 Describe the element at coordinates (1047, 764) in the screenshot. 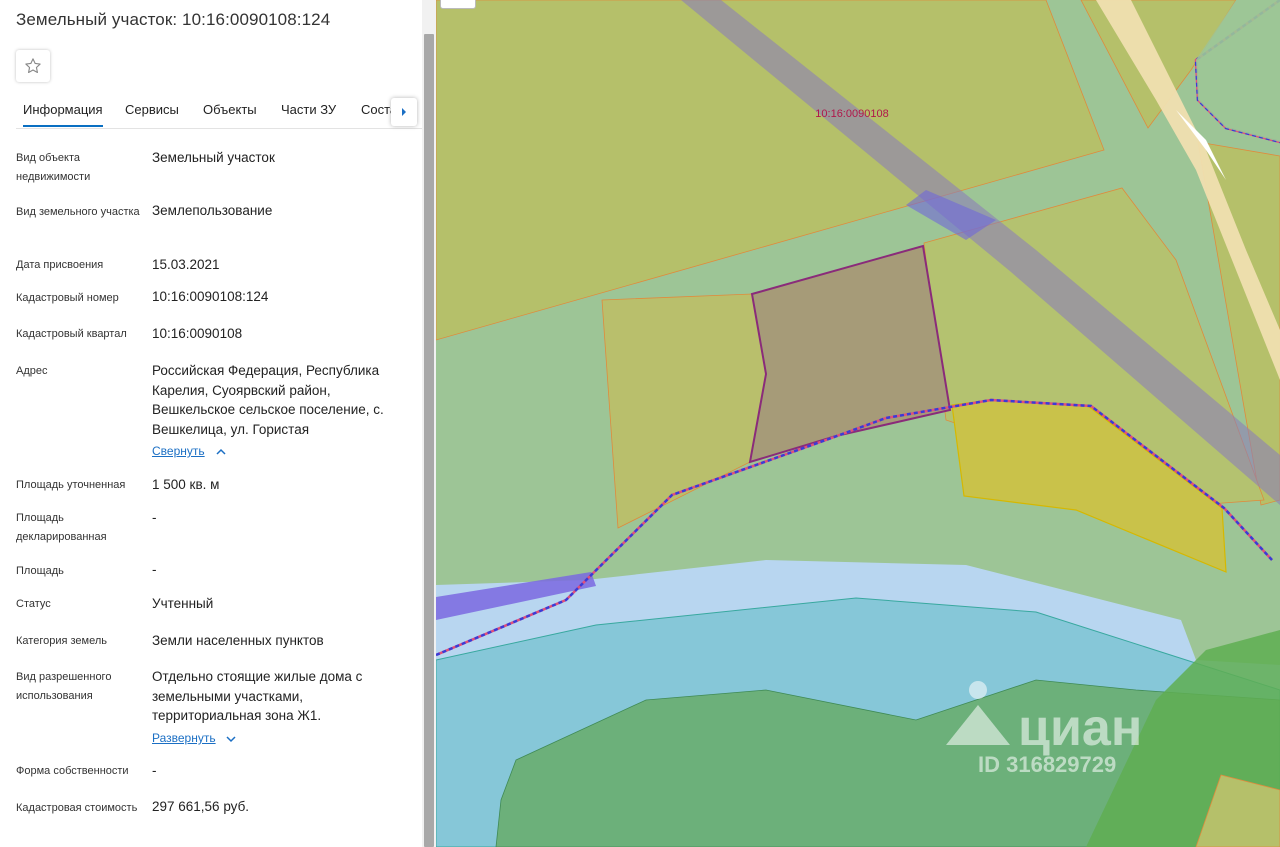

I see `watermark-id: ID 316829729` at that location.